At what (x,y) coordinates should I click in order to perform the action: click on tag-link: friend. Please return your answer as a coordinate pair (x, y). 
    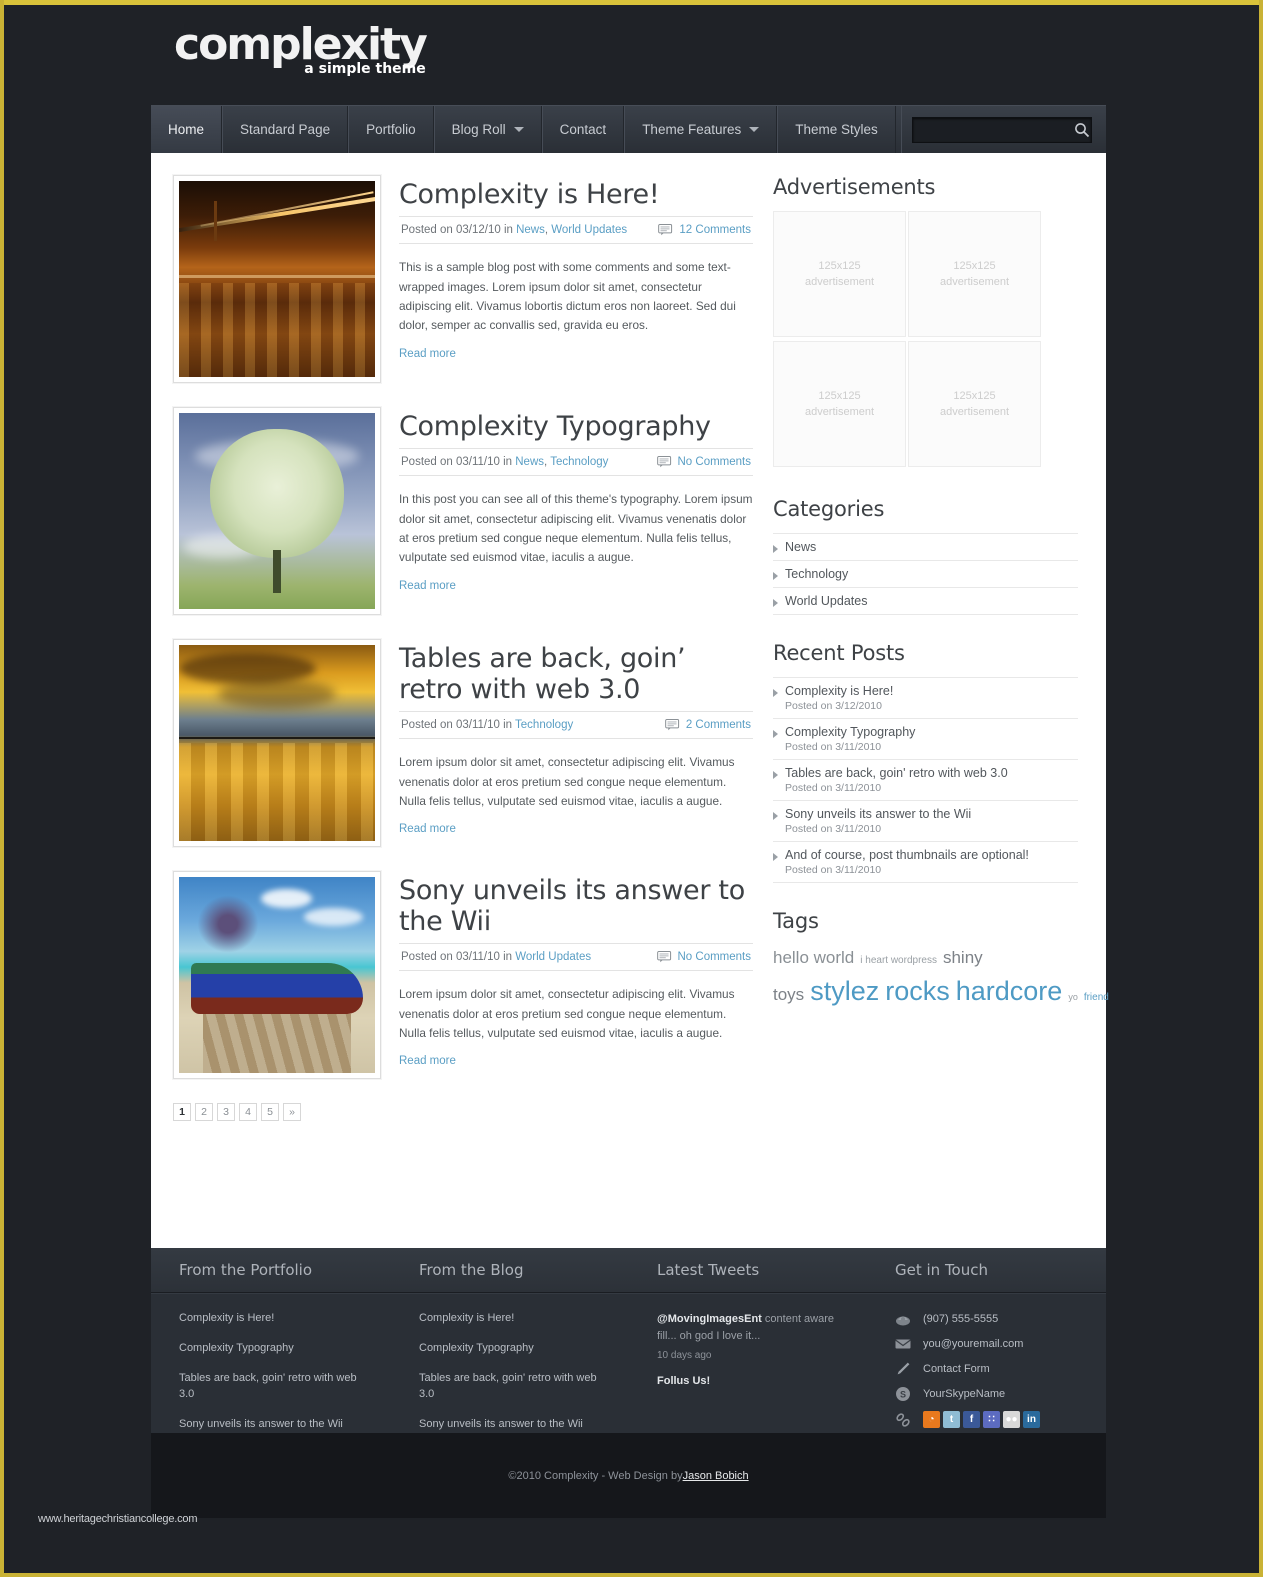
    Looking at the image, I should click on (1096, 997).